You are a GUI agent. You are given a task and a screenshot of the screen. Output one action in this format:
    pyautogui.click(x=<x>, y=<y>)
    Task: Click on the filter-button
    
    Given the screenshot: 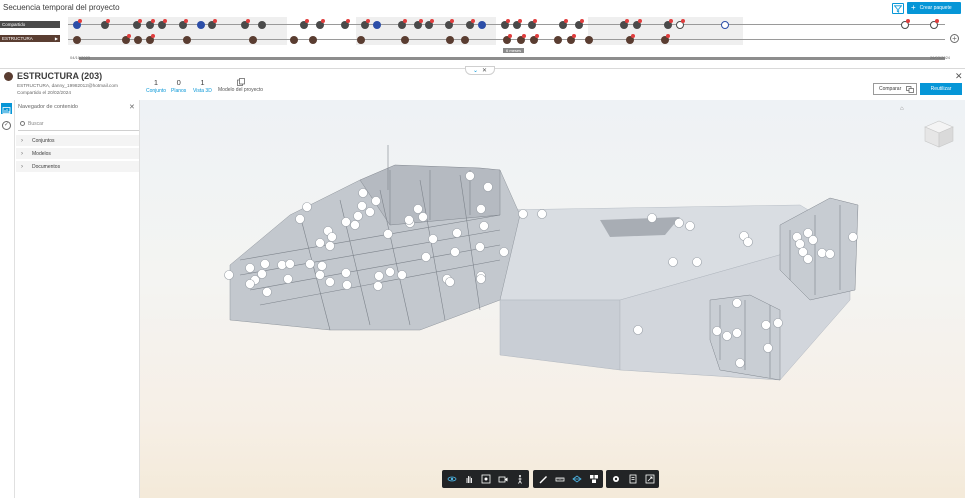 What is the action you would take?
    pyautogui.click(x=898, y=8)
    